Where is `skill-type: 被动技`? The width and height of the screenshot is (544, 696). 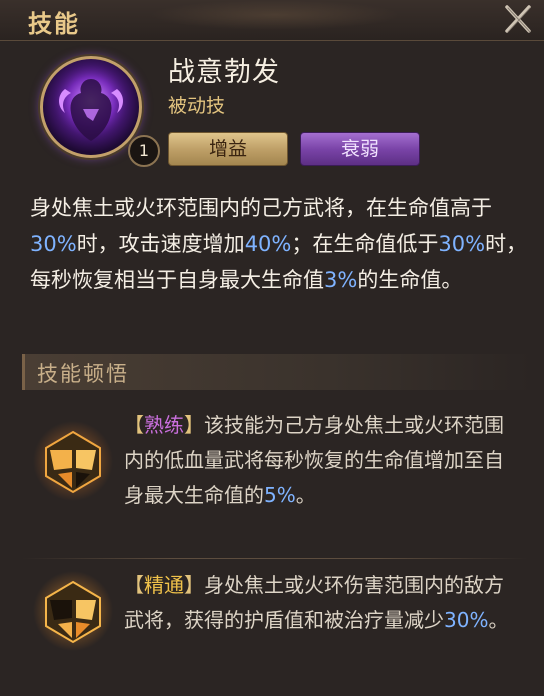
skill-type: 被动技 is located at coordinates (197, 106).